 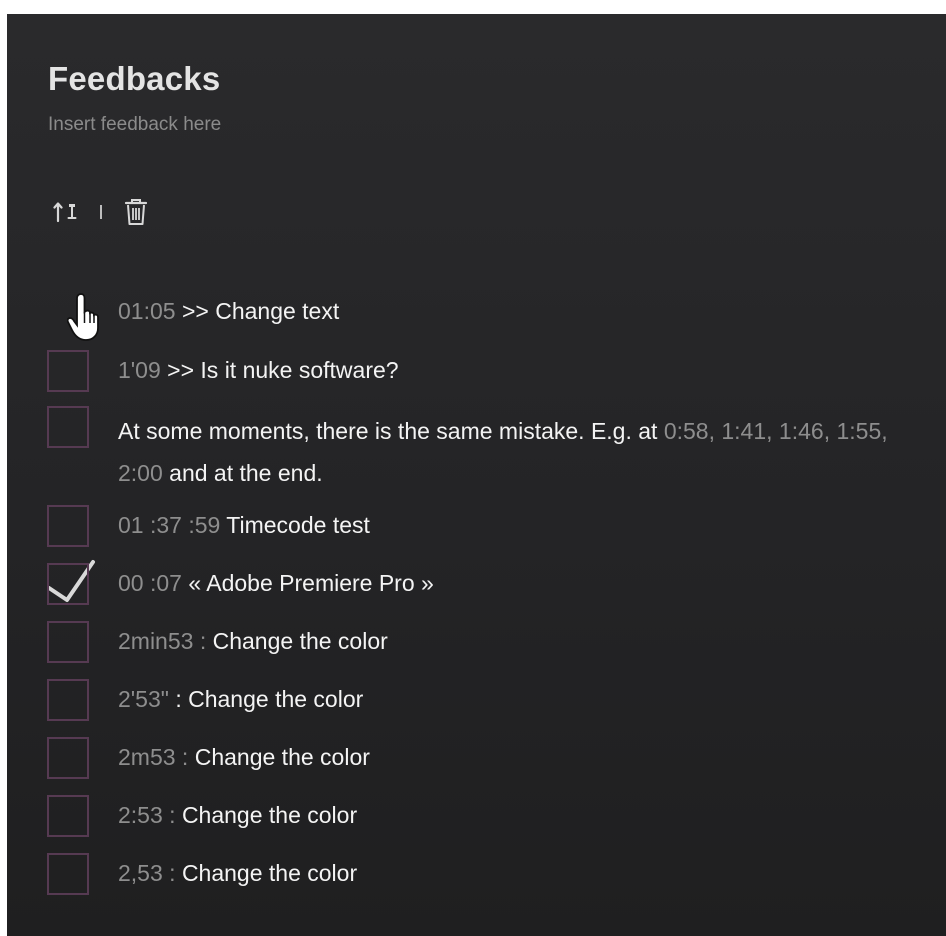 What do you see at coordinates (311, 583) in the screenshot?
I see `feedback-label: « Adobe Premiere Pro »` at bounding box center [311, 583].